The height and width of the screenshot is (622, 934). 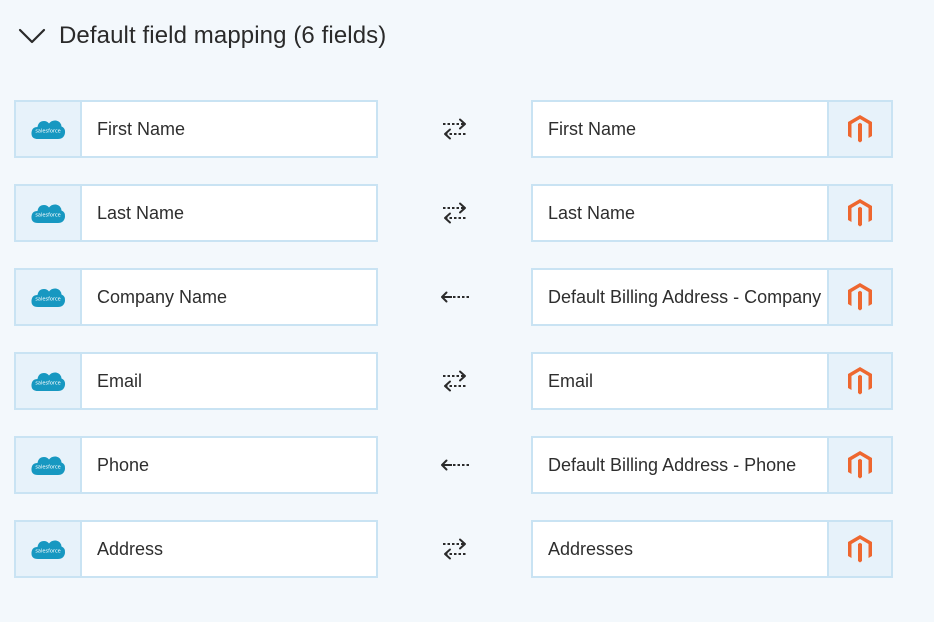 I want to click on salesforce-field: salesforce Company Name, so click(x=196, y=297).